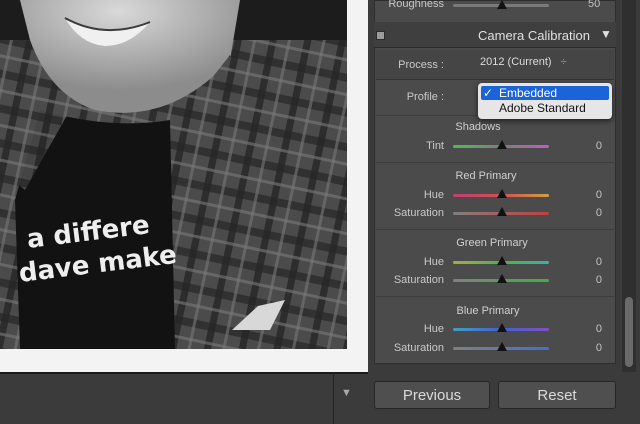 Image resolution: width=640 pixels, height=424 pixels. I want to click on blue-saturation-value: 0, so click(596, 348).